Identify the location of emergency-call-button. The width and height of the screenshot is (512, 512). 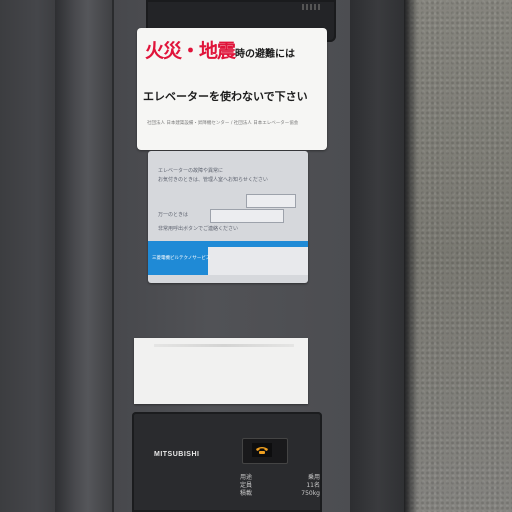
(265, 451).